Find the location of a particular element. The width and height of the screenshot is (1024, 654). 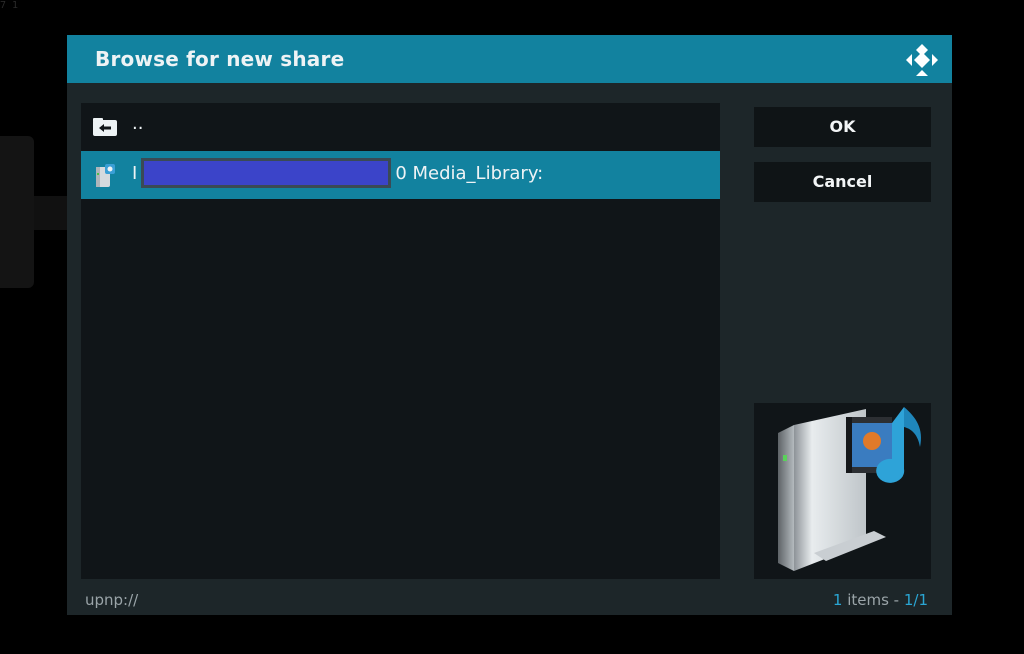

current-path: upnp:// is located at coordinates (112, 600).